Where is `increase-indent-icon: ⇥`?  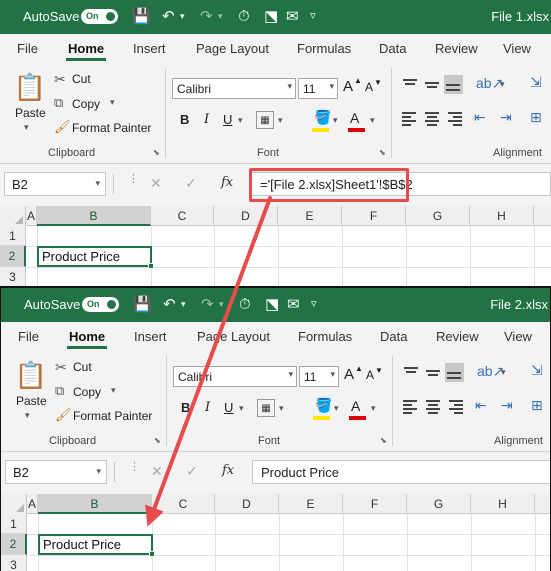 increase-indent-icon: ⇥ is located at coordinates (507, 405).